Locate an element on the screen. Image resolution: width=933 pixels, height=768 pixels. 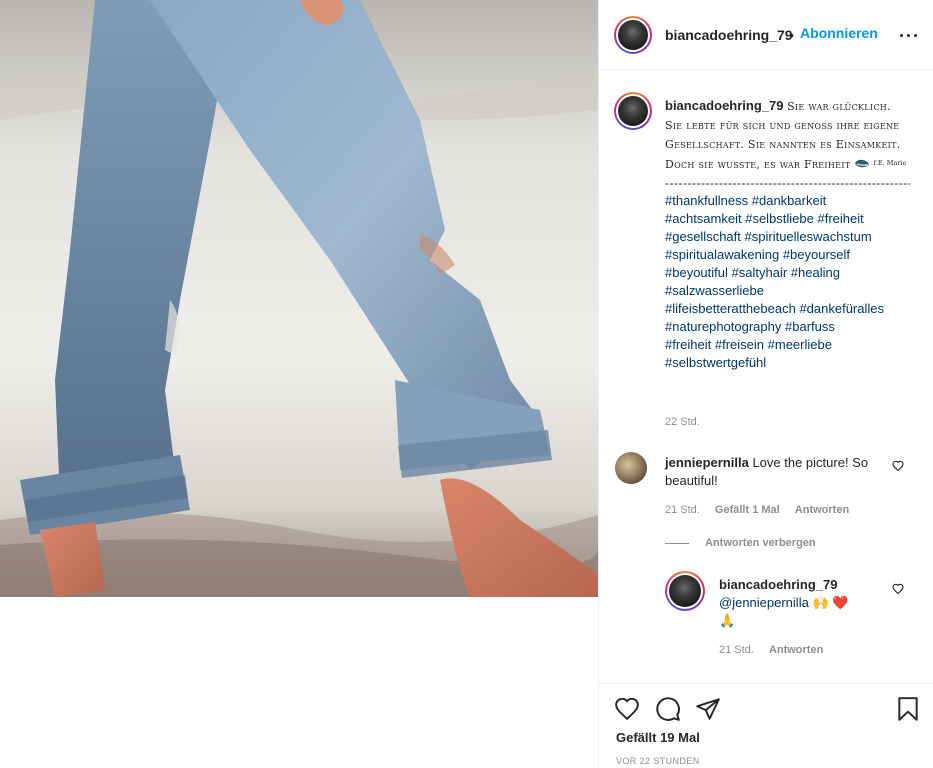
caption-attribution: f.E. Marie is located at coordinates (890, 163).